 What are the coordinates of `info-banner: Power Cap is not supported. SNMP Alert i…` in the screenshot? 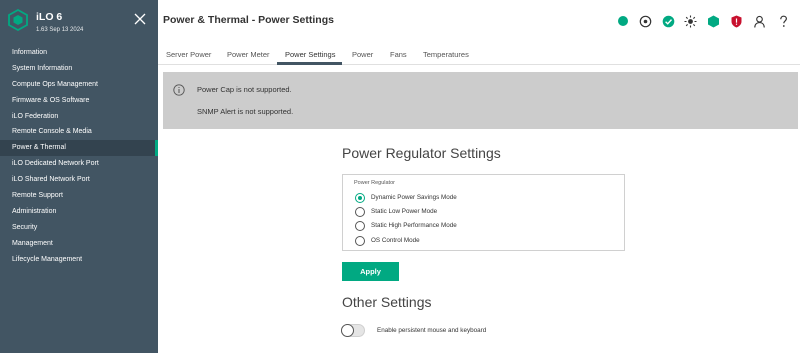 It's located at (480, 100).